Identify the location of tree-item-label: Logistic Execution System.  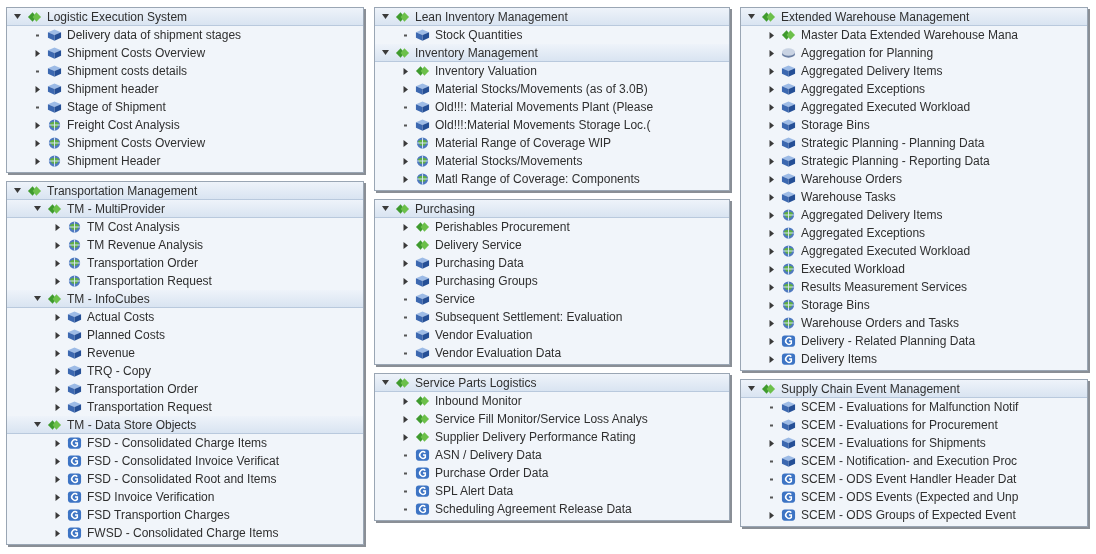
(117, 17).